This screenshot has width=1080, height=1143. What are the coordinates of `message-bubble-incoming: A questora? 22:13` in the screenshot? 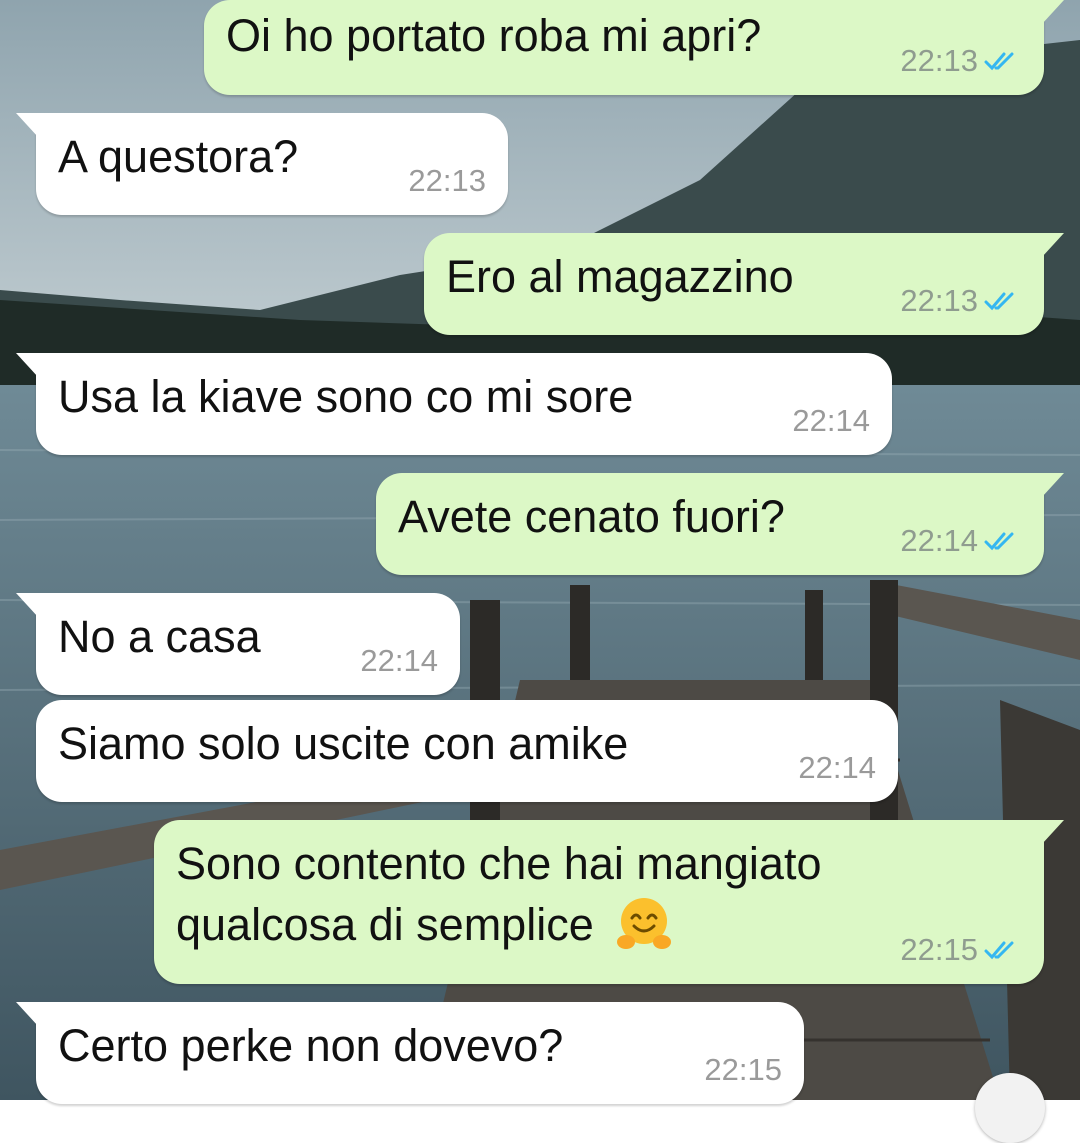 It's located at (262, 164).